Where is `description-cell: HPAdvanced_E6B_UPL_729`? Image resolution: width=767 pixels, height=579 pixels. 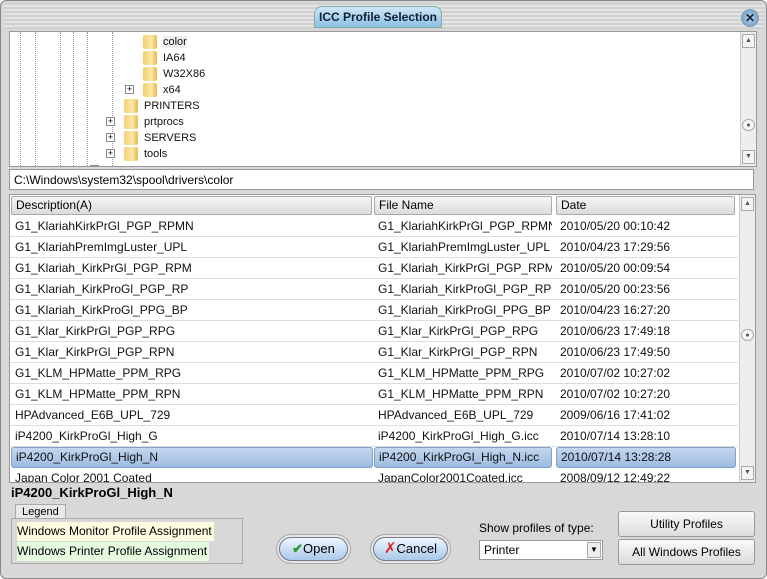
description-cell: HPAdvanced_E6B_UPL_729 is located at coordinates (93, 415).